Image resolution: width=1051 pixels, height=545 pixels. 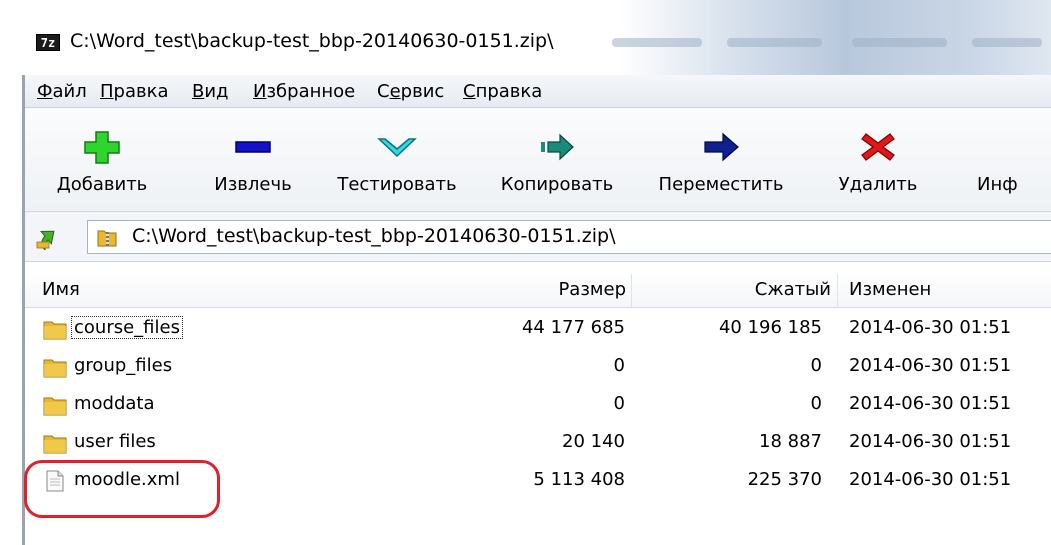 I want to click on copy-button: Копировать, so click(x=557, y=160).